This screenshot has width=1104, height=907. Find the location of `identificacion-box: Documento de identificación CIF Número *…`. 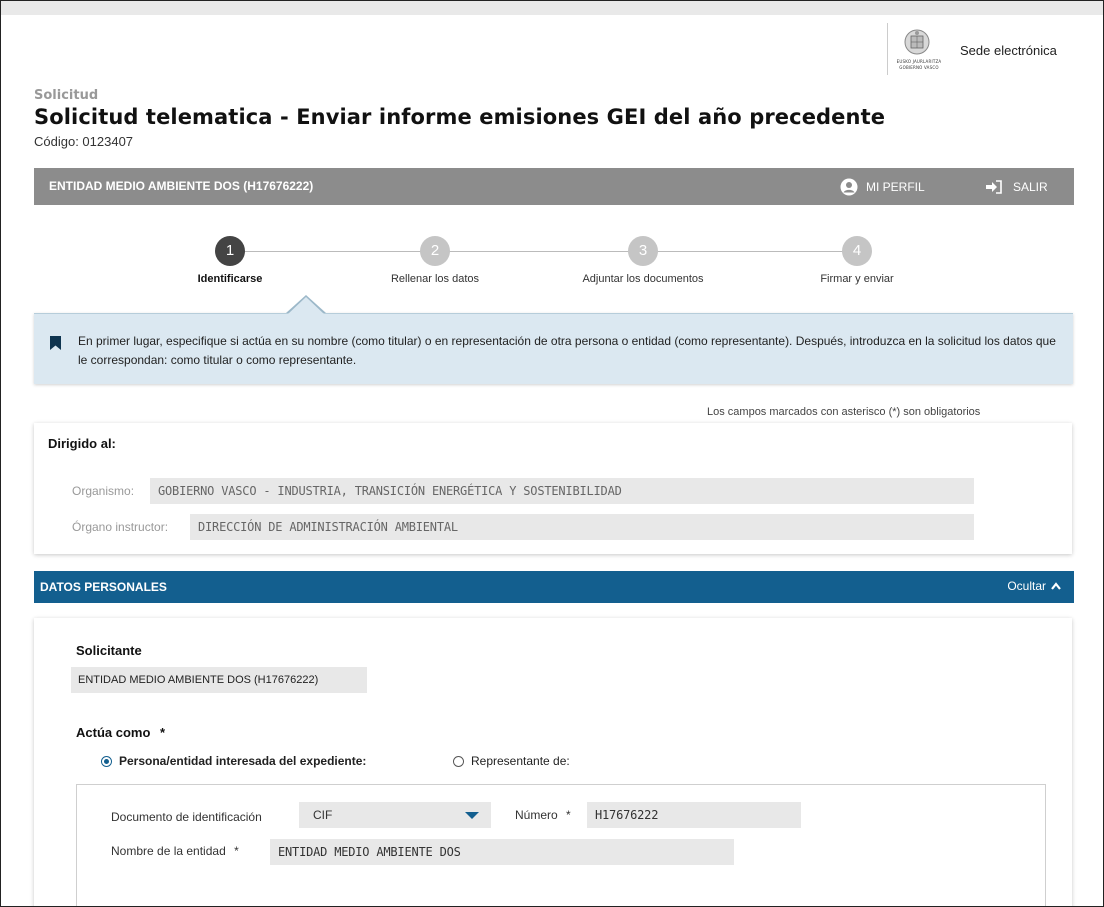

identificacion-box: Documento de identificación CIF Número *… is located at coordinates (561, 845).